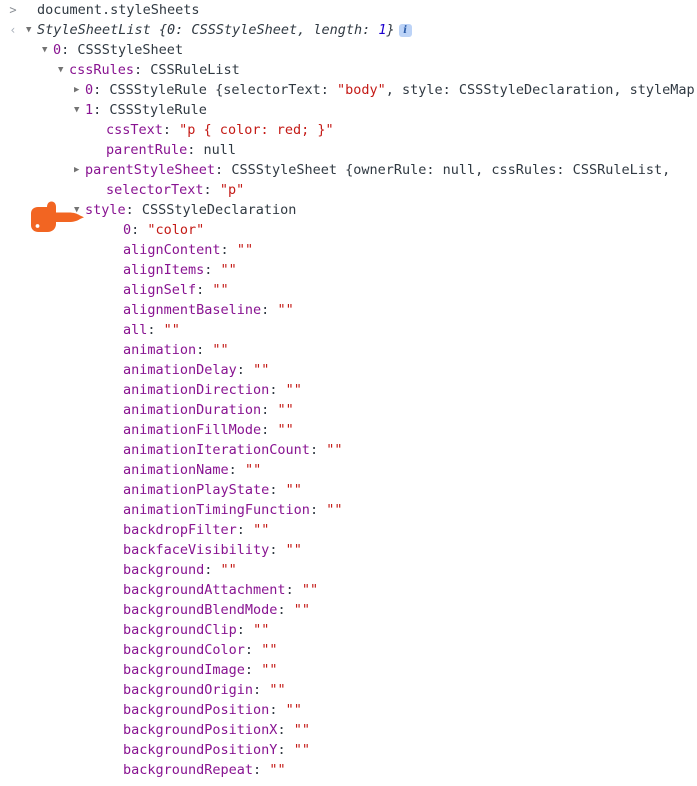 This screenshot has height=786, width=697. What do you see at coordinates (348, 210) in the screenshot?
I see `console-line-style: style: CSSStyleDeclaration` at bounding box center [348, 210].